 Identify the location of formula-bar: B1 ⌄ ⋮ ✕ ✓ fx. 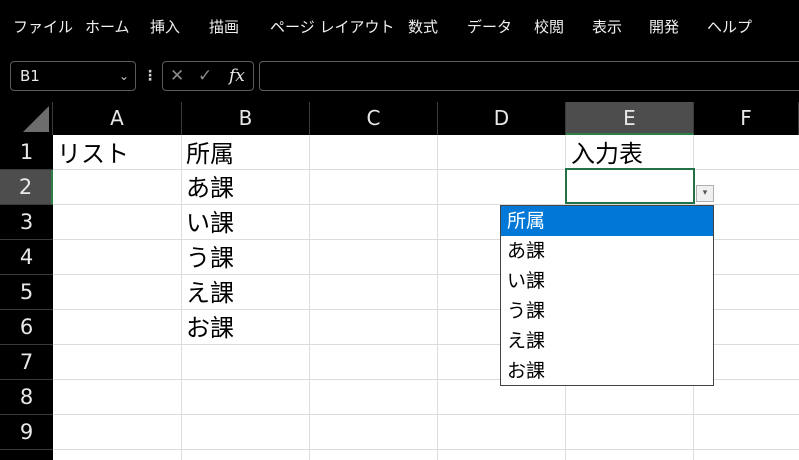
(399, 77).